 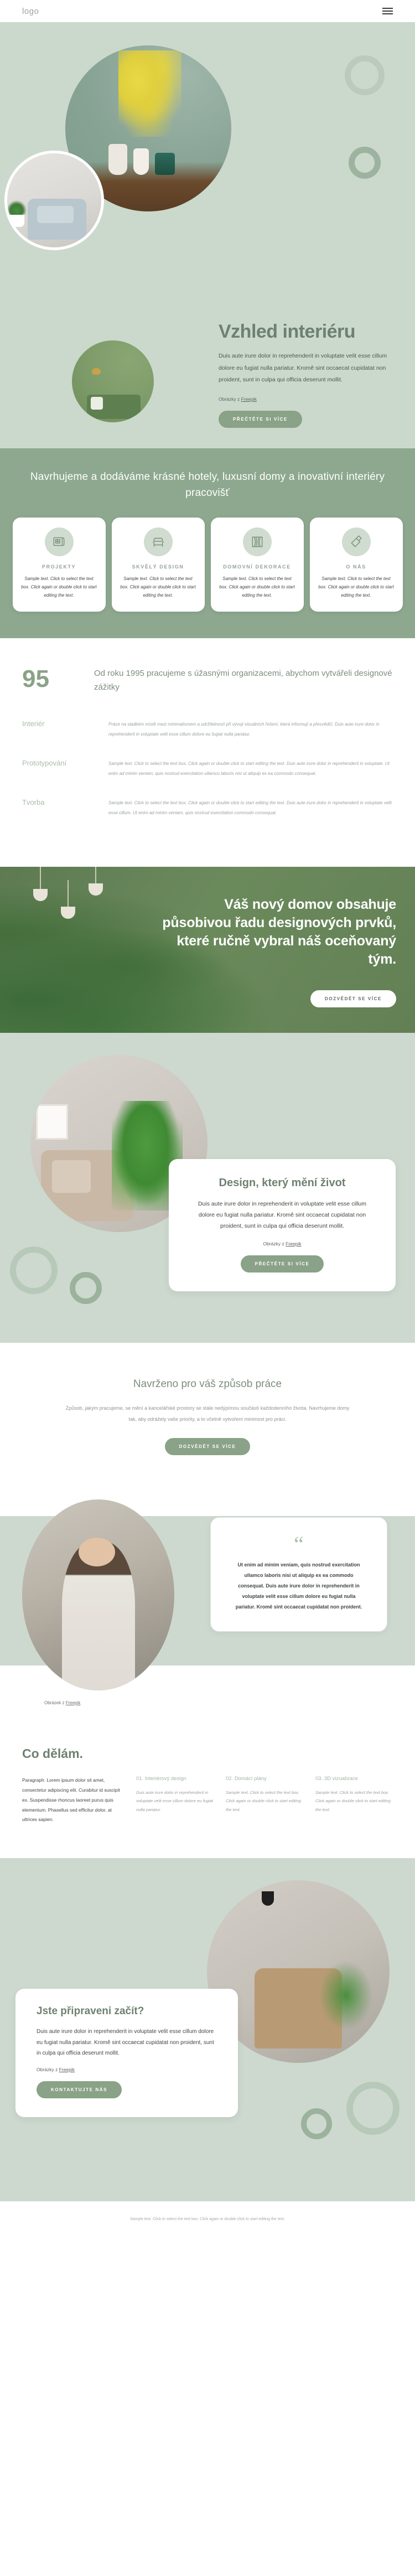 What do you see at coordinates (35, 679) in the screenshot?
I see `stat-number: 95` at bounding box center [35, 679].